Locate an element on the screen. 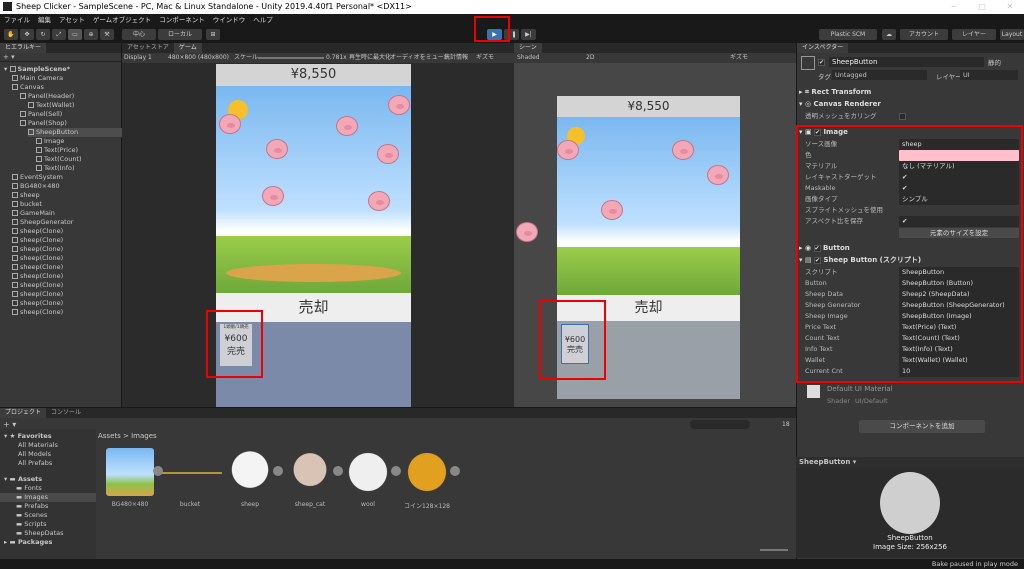 This screenshot has width=1024, height=569. tag-dropdown: Untagged is located at coordinates (879, 75).